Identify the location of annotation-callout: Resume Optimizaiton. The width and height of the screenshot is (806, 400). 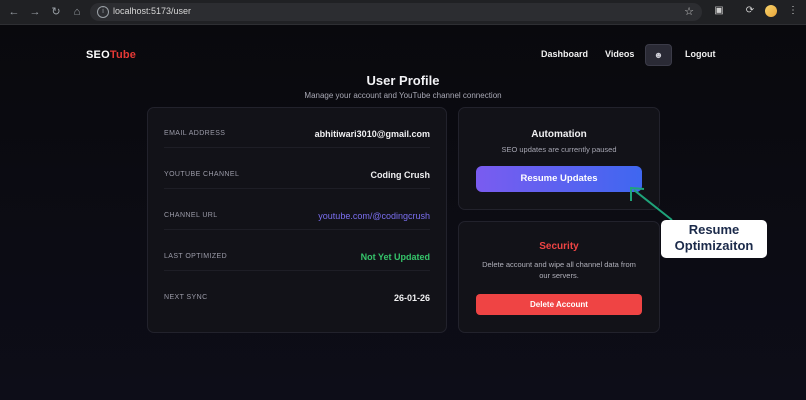
(714, 239).